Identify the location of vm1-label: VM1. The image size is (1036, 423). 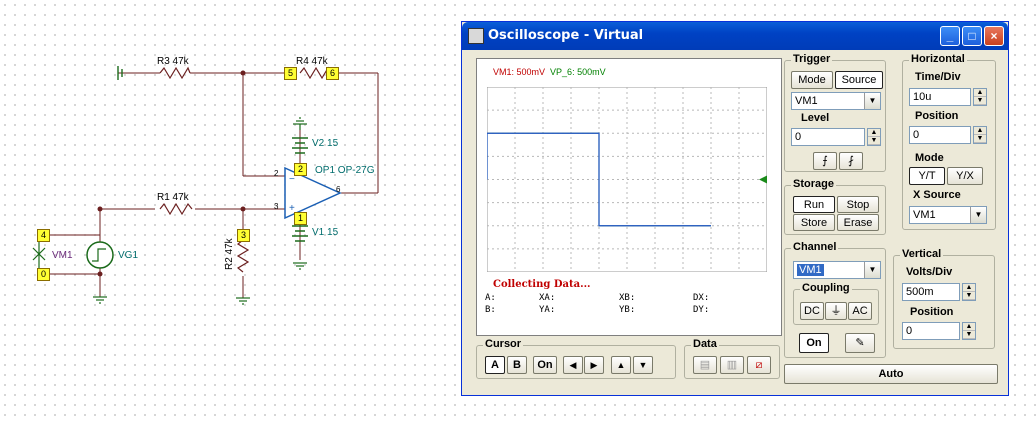
(62, 255).